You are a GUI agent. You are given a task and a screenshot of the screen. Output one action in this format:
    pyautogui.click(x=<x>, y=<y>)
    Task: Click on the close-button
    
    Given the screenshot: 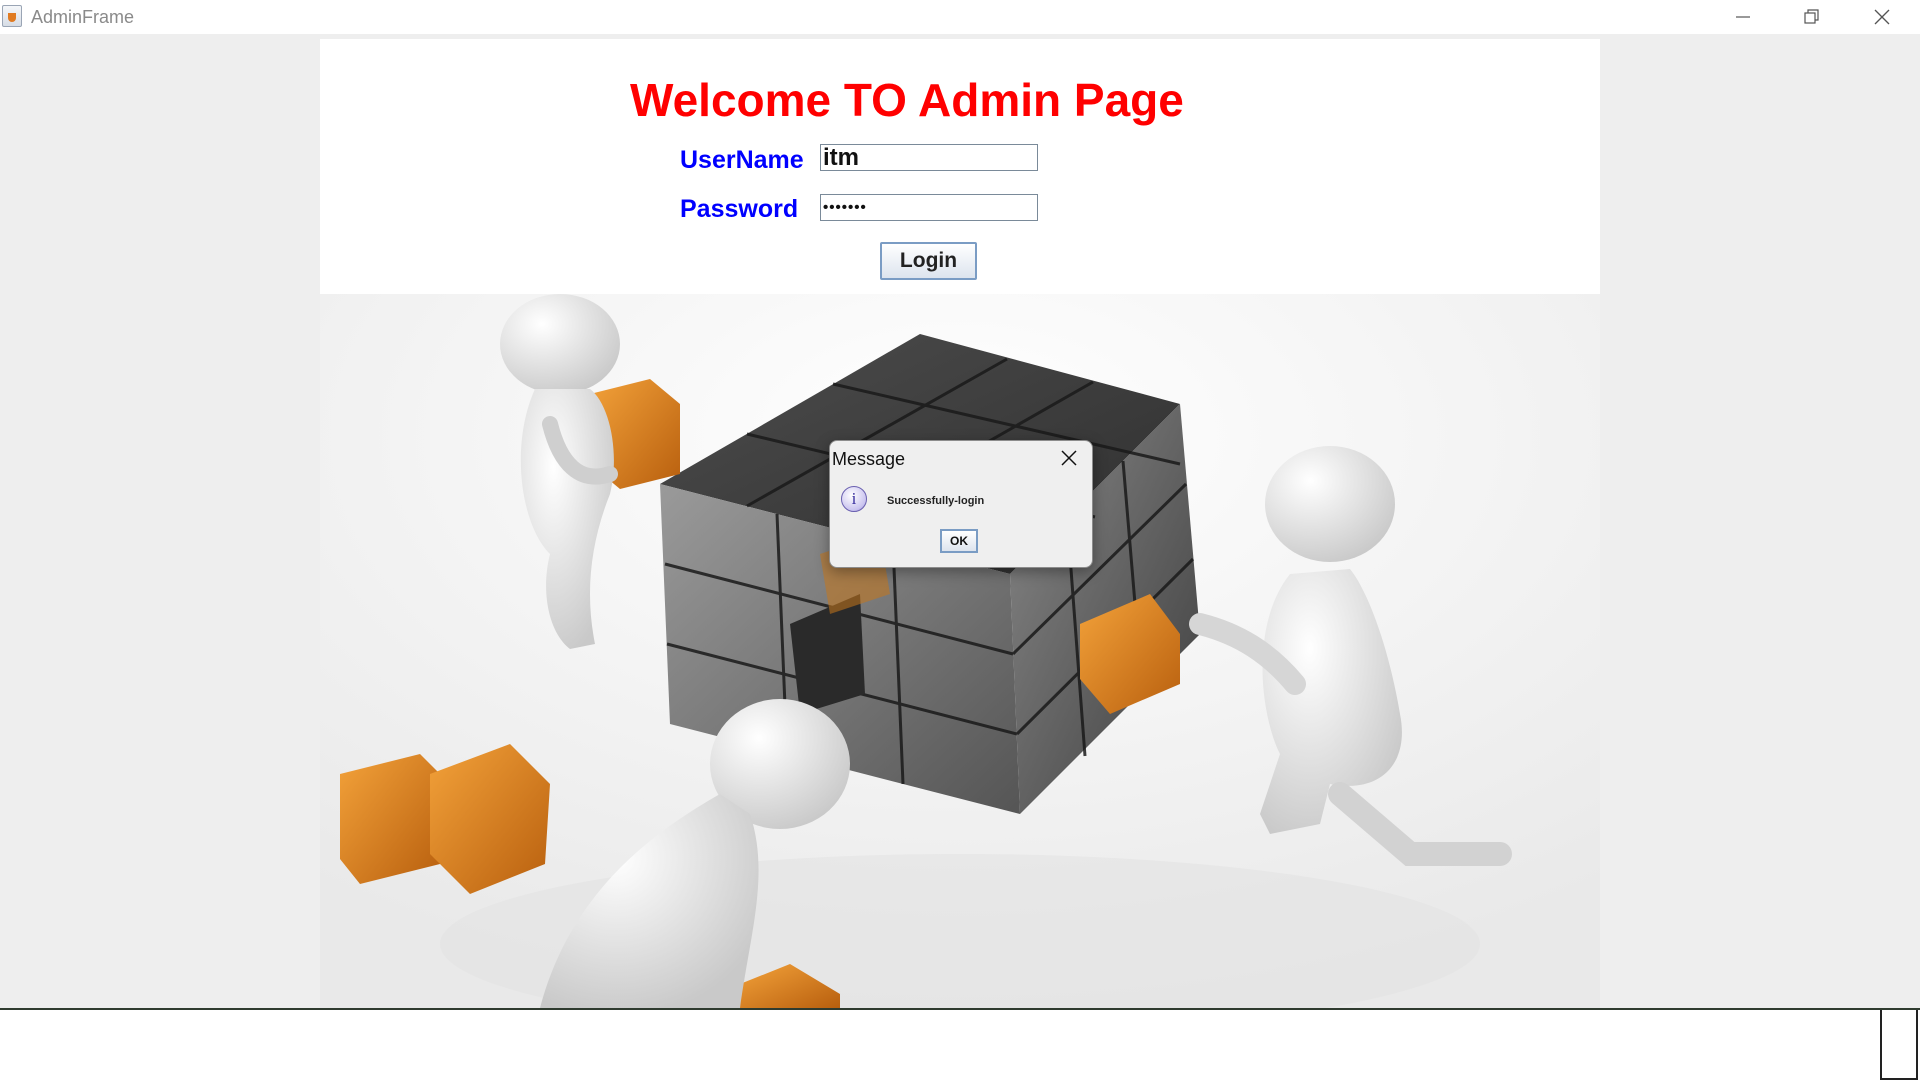 What is the action you would take?
    pyautogui.click(x=1883, y=17)
    